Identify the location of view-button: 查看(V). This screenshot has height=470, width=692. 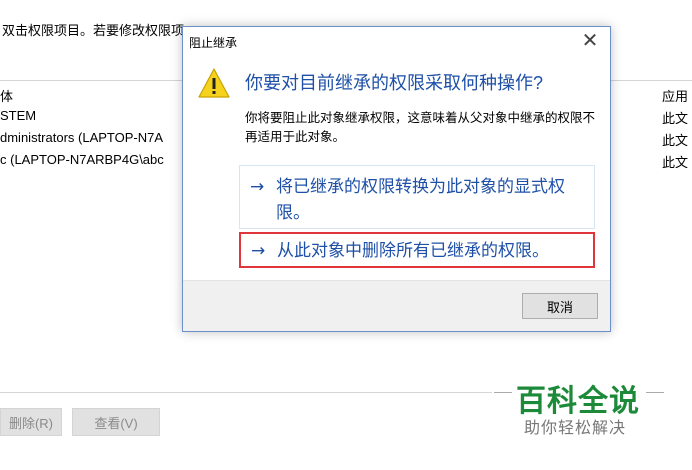
(116, 422).